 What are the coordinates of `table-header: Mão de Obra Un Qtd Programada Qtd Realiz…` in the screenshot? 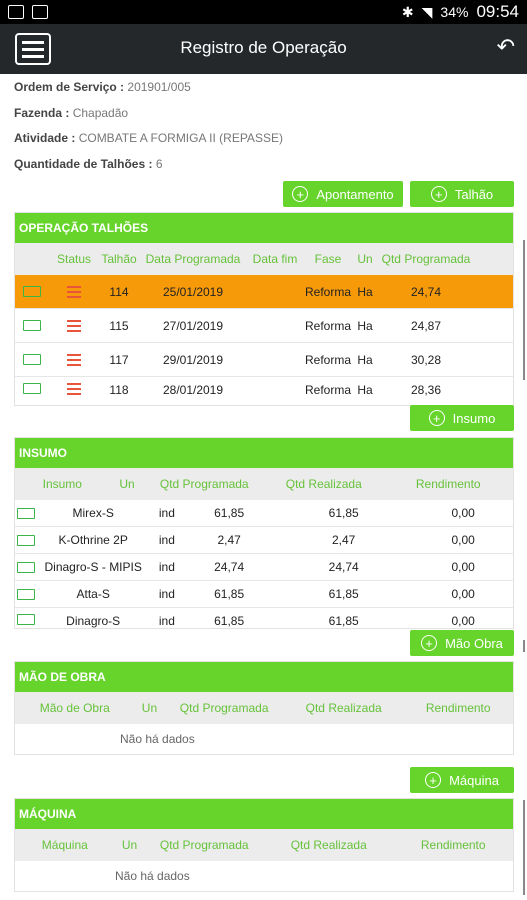 It's located at (264, 708).